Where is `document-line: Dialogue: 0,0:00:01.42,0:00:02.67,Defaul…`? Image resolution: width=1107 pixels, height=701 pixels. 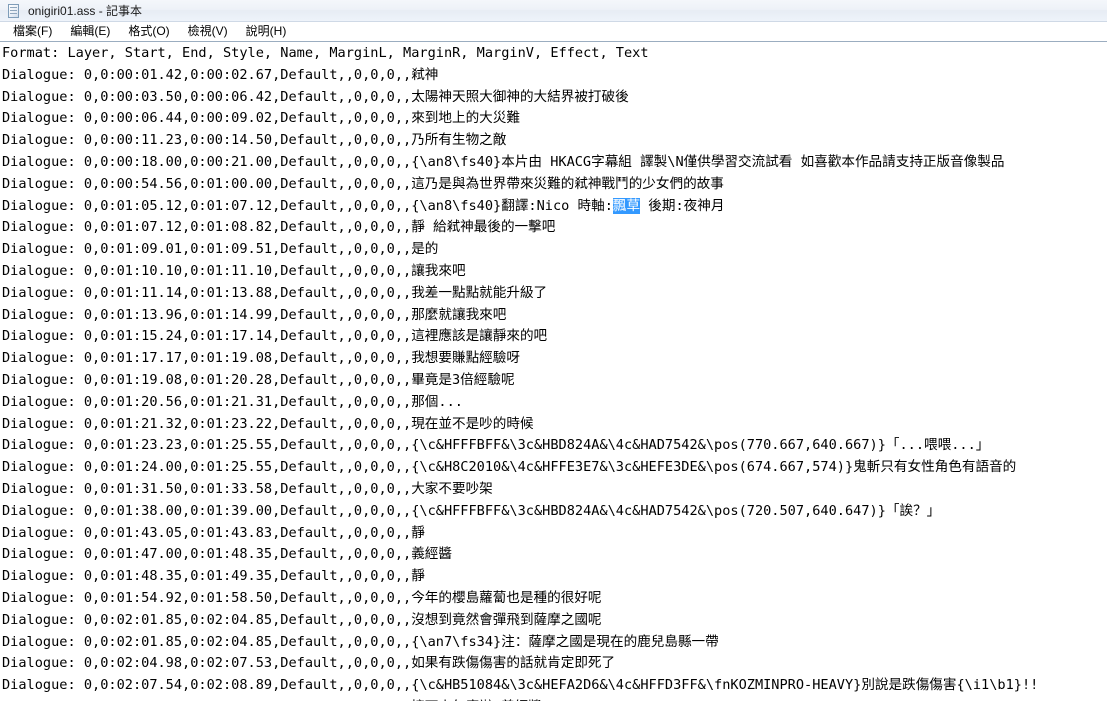
document-line: Dialogue: 0,0:00:01.42,0:00:02.67,Defaul… is located at coordinates (554, 76).